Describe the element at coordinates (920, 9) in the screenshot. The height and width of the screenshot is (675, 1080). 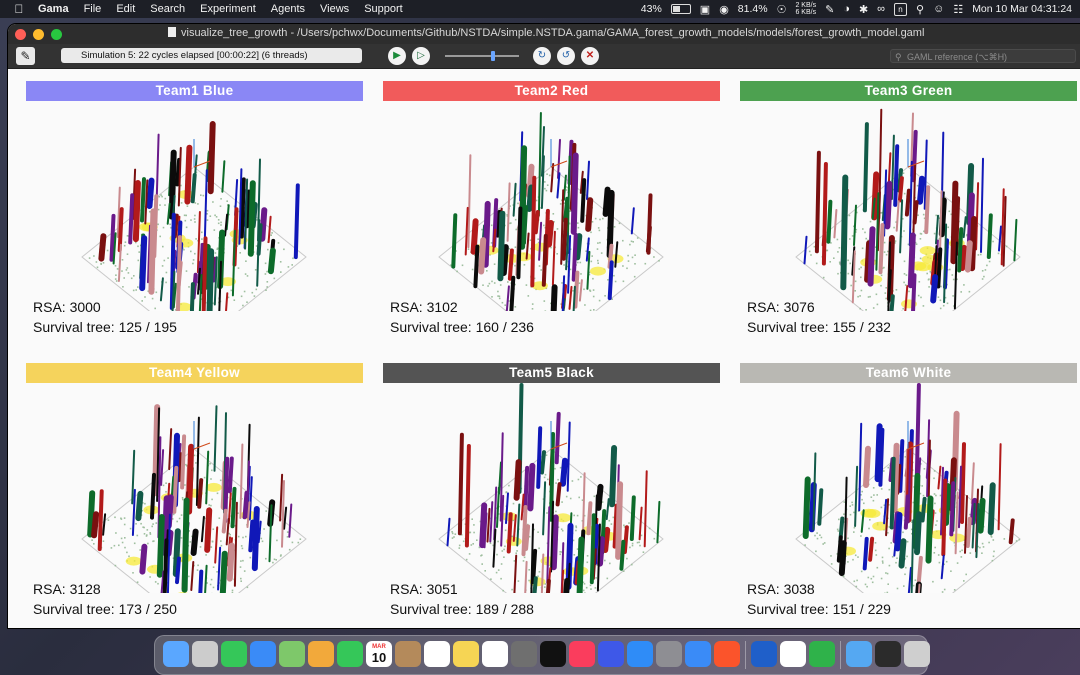
I see `spotlight-search-icon: ⚲` at that location.